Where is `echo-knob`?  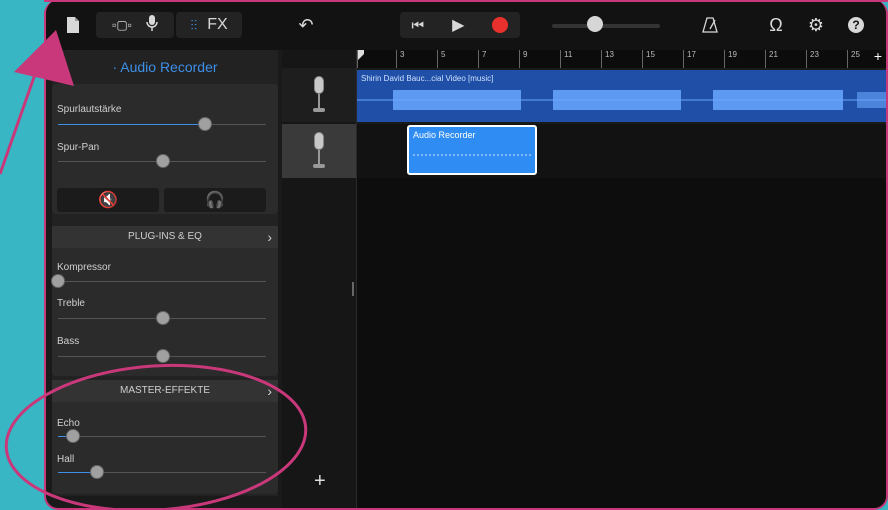 echo-knob is located at coordinates (73, 436).